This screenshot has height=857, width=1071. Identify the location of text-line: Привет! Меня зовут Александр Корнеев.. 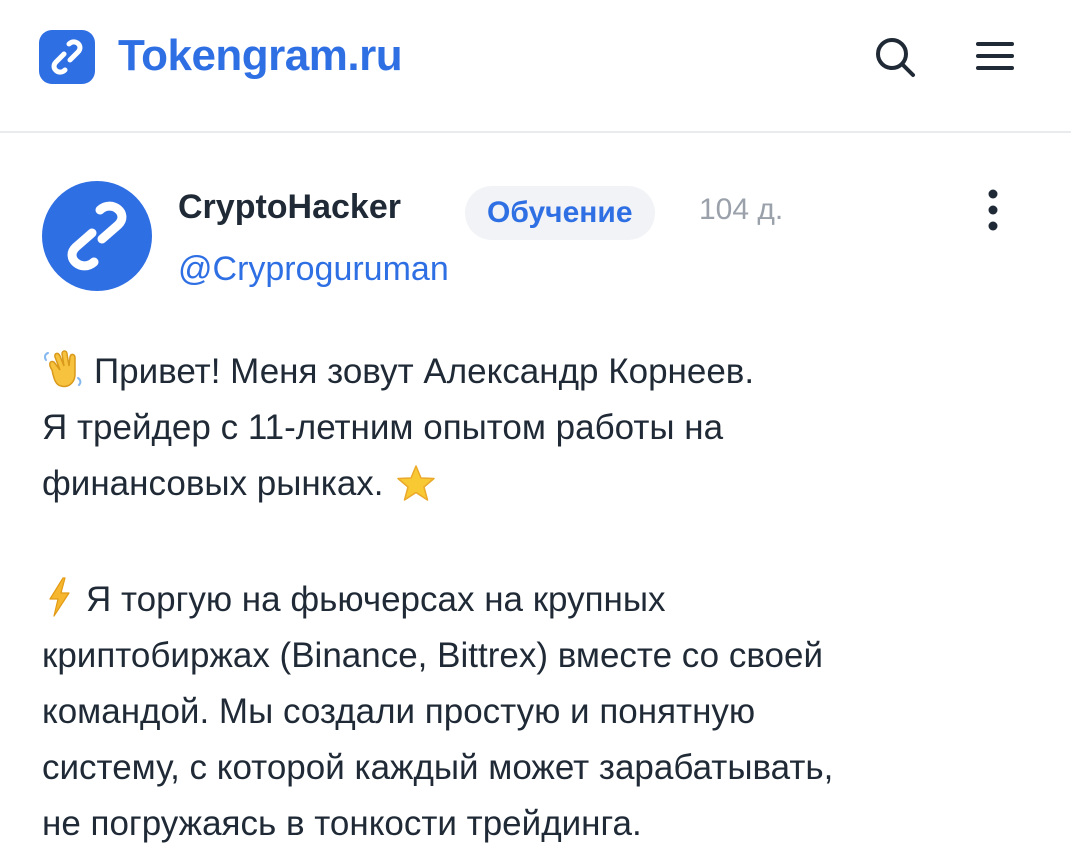
(542, 372).